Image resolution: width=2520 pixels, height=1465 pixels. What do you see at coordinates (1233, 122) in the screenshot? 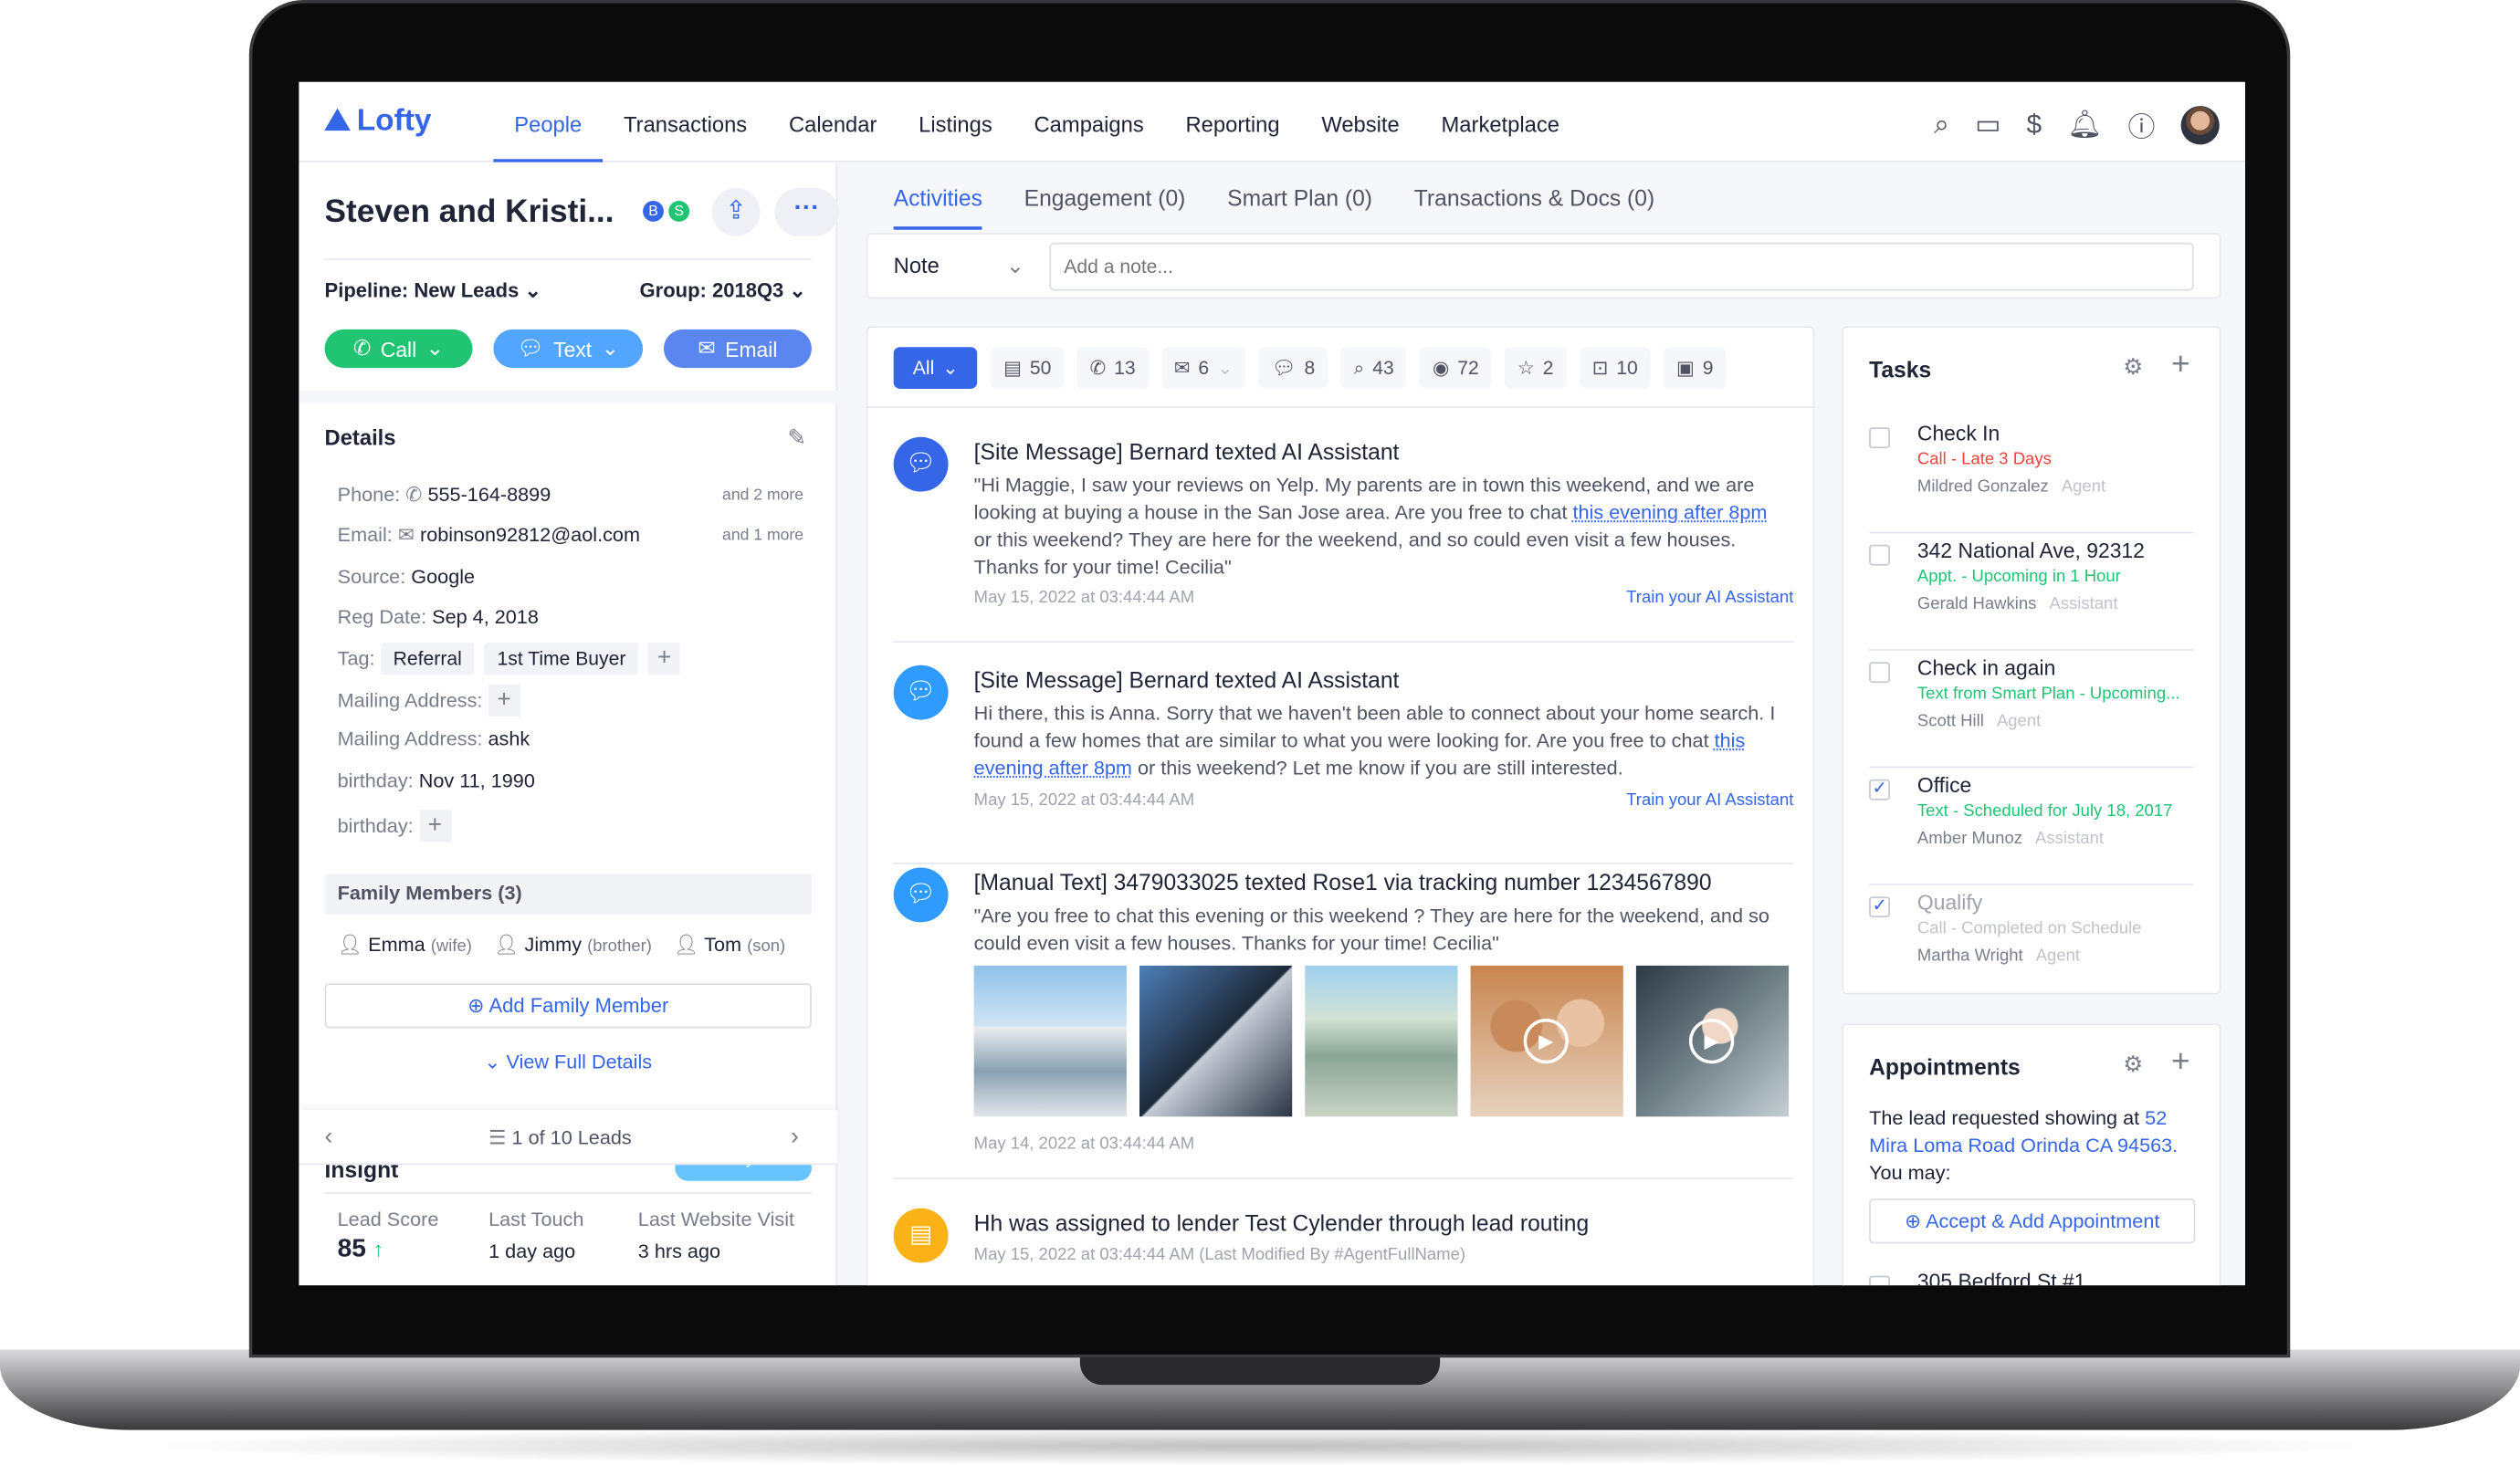
I see `nav-reporting: Reporting` at bounding box center [1233, 122].